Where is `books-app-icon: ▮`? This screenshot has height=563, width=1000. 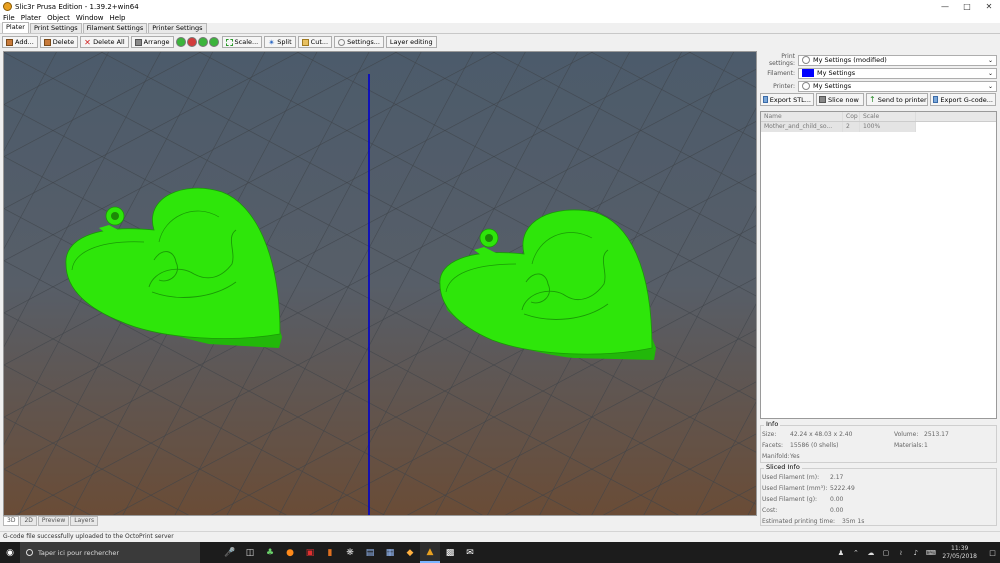 books-app-icon: ▮ is located at coordinates (330, 552).